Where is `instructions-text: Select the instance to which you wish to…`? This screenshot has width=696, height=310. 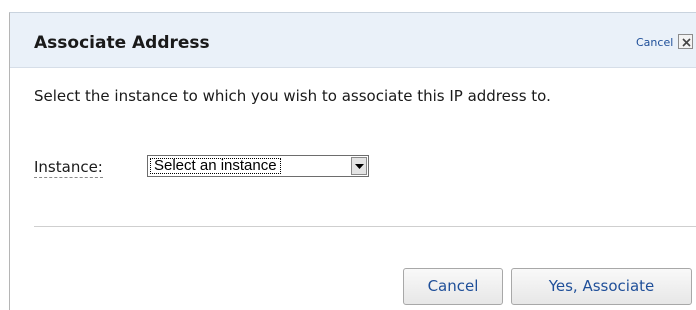 instructions-text: Select the instance to which you wish to… is located at coordinates (292, 96).